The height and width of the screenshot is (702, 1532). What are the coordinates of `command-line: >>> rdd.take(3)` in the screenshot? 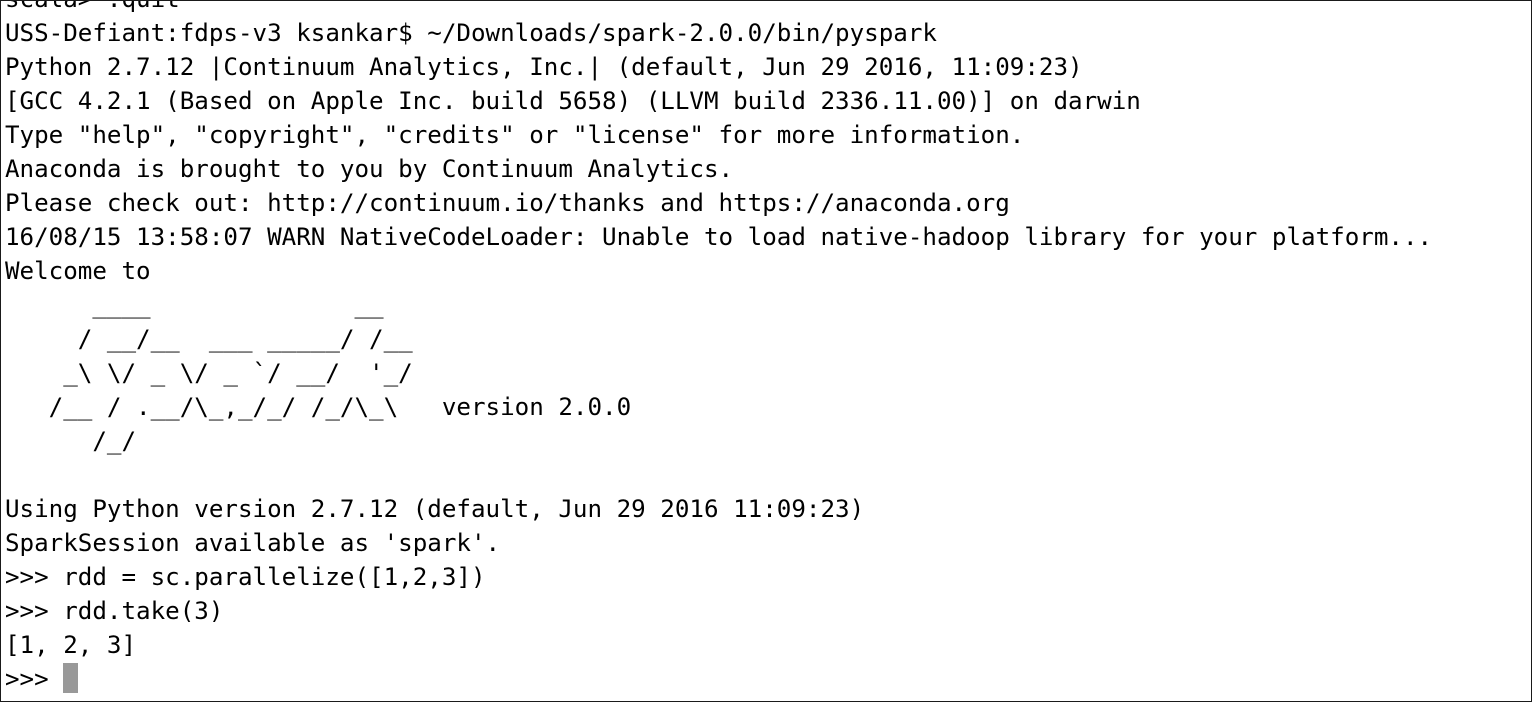 It's located at (114, 611).